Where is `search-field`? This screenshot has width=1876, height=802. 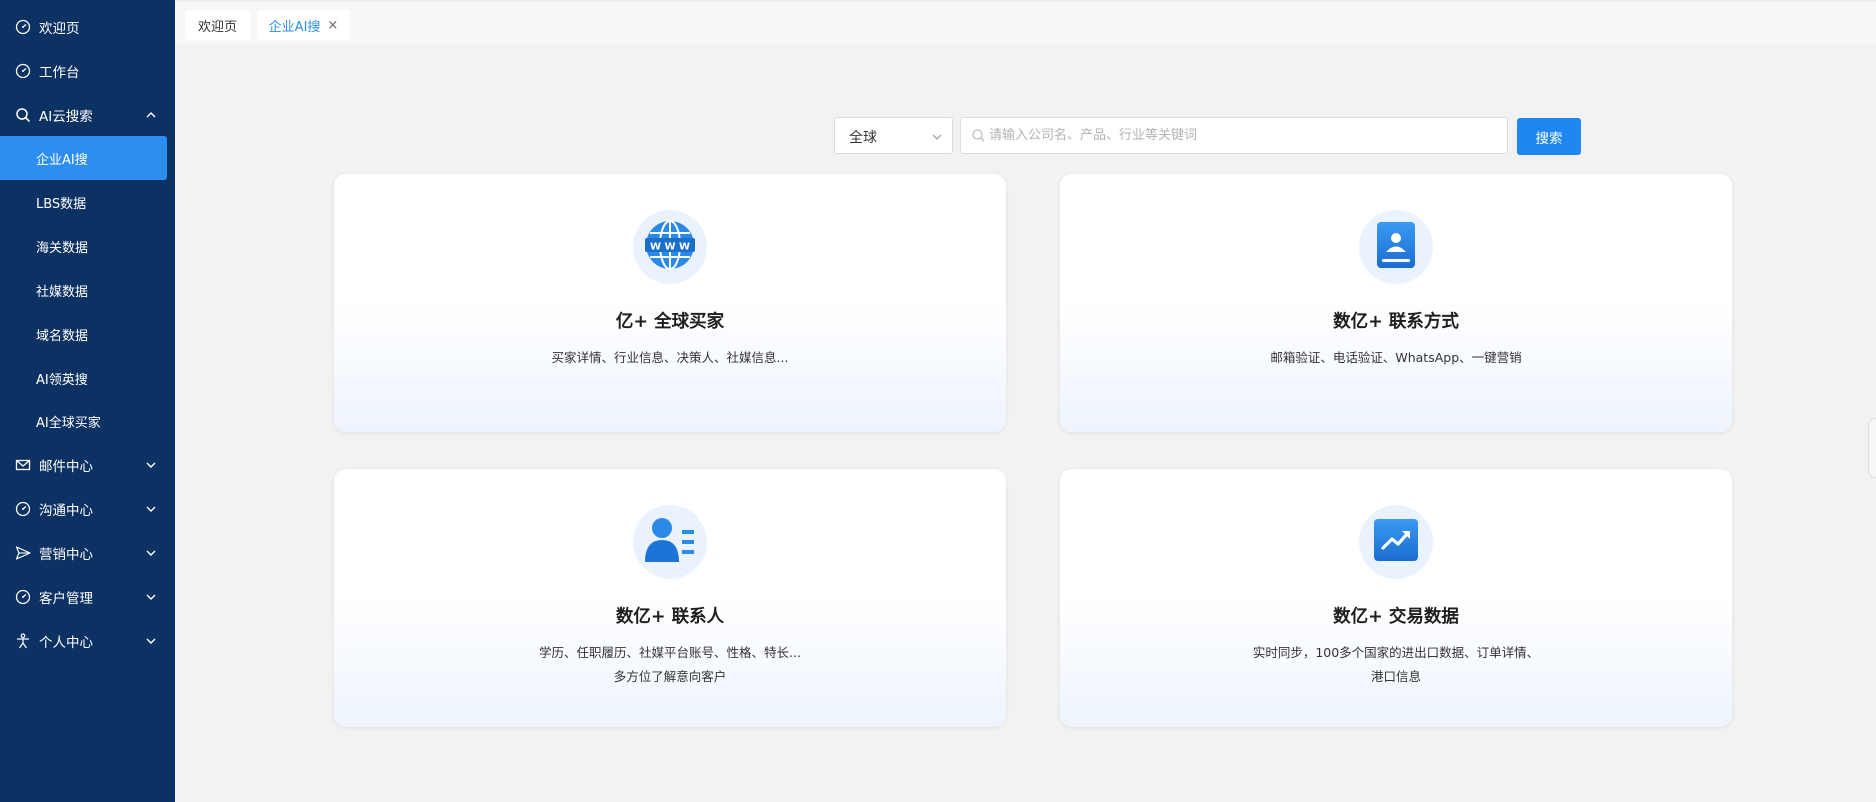
search-field is located at coordinates (1234, 135).